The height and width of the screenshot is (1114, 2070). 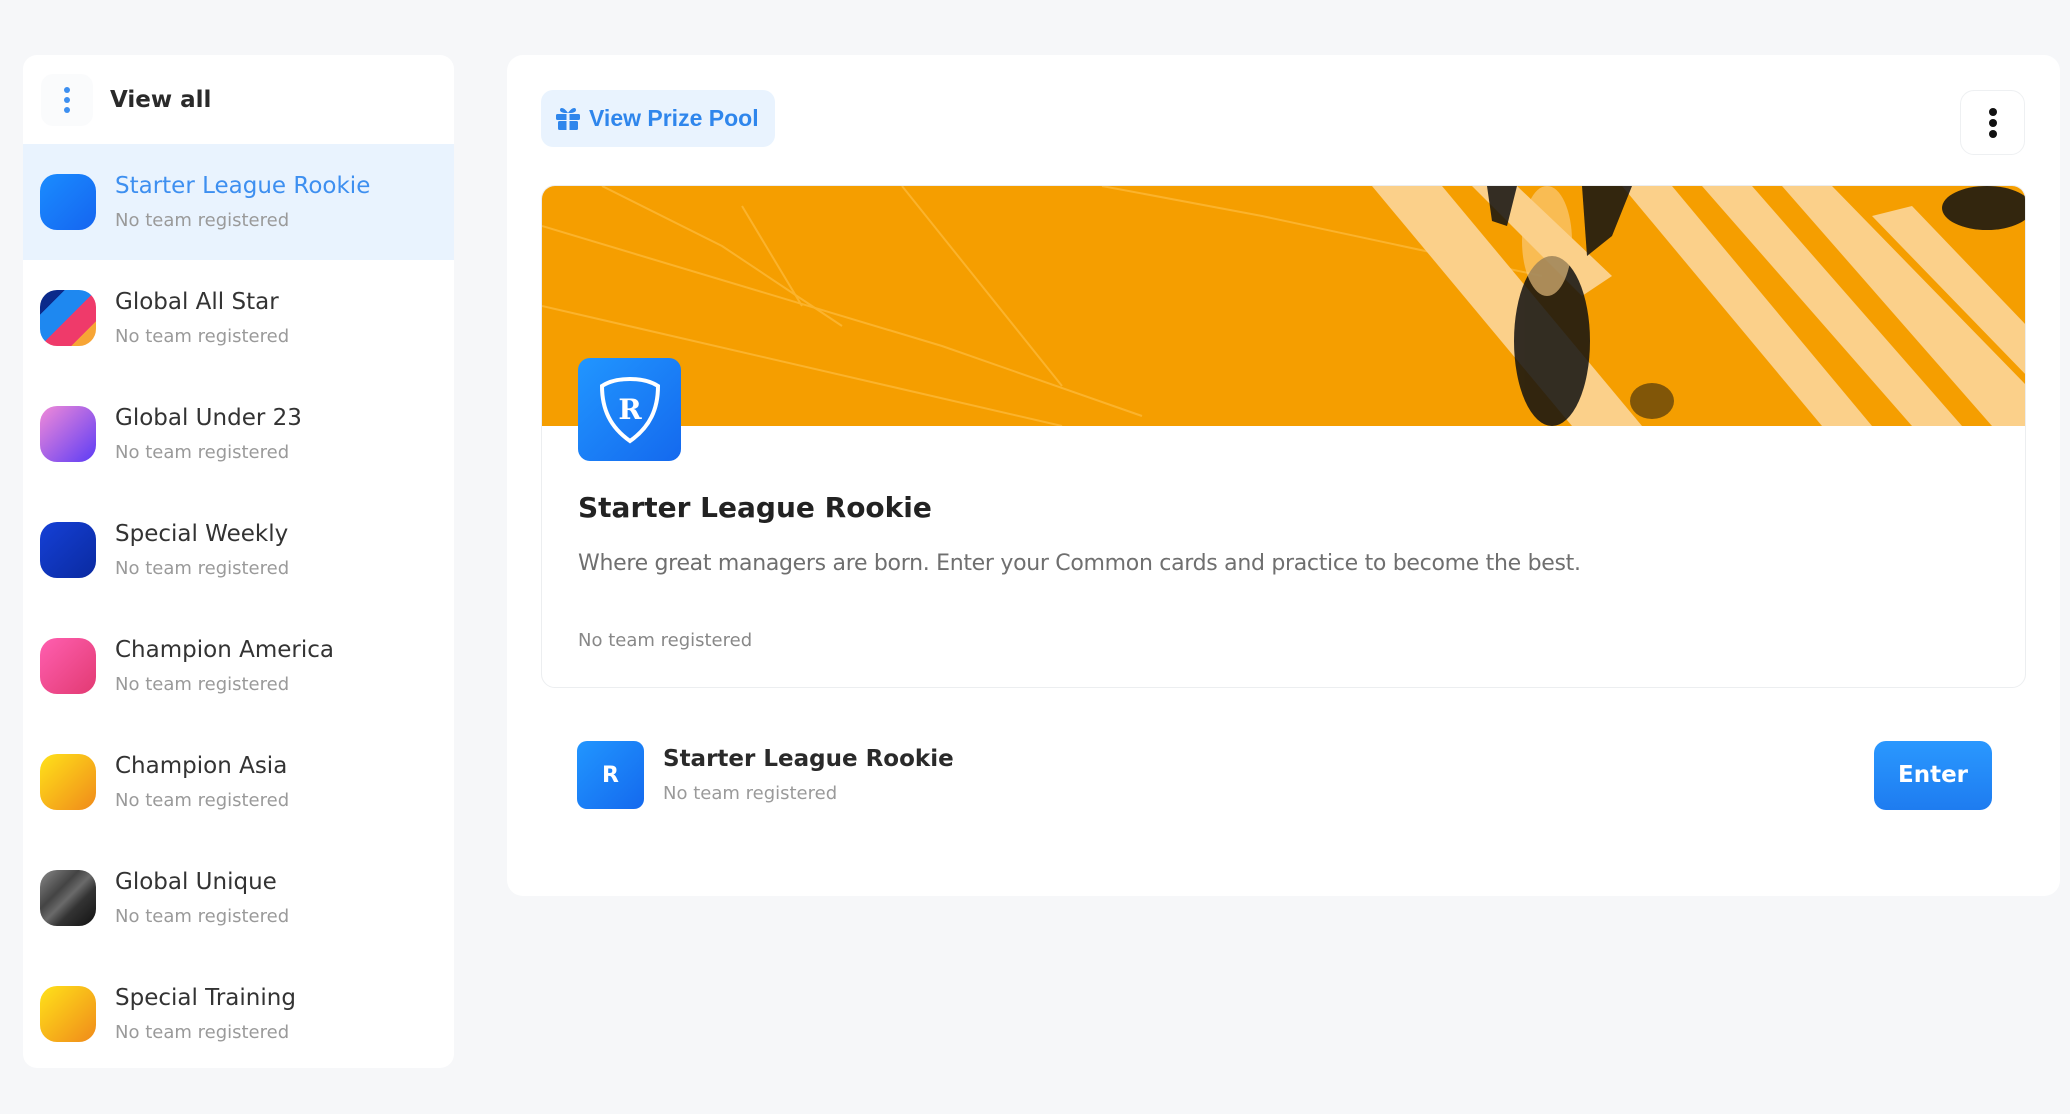 I want to click on more-options-button, so click(x=1992, y=122).